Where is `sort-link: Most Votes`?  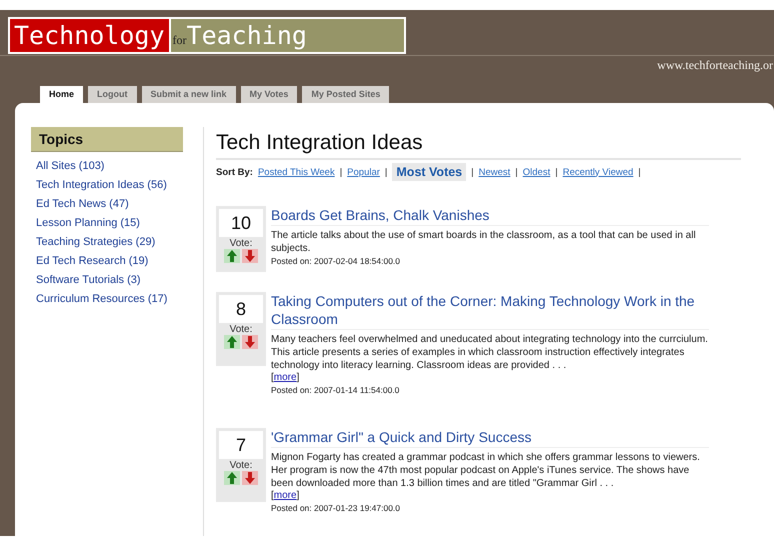 sort-link: Most Votes is located at coordinates (429, 172).